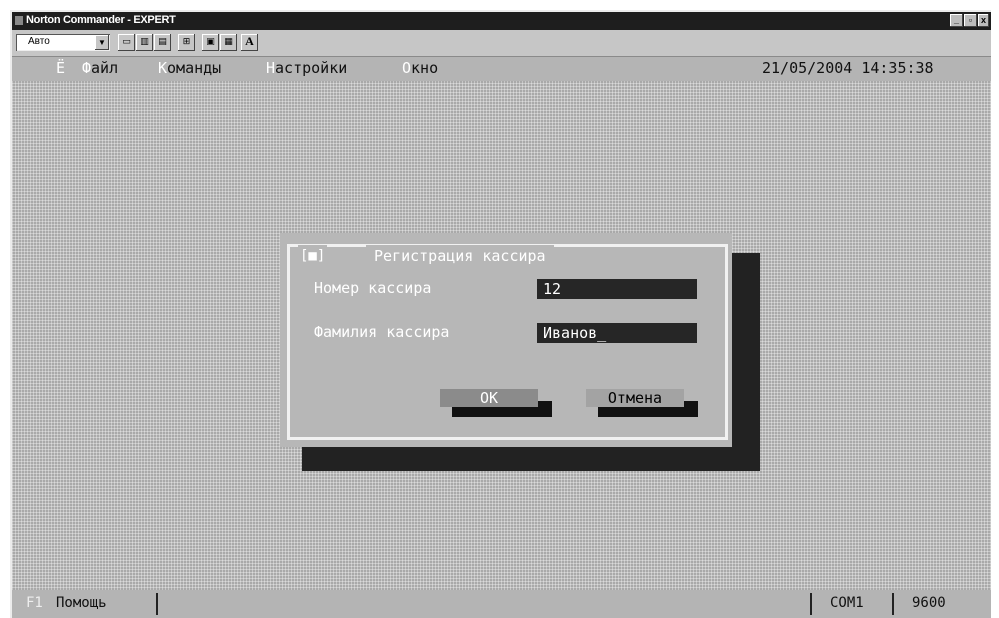 The image size is (999, 618). What do you see at coordinates (101, 20) in the screenshot?
I see `window-title: Norton Commander - EXPERT` at bounding box center [101, 20].